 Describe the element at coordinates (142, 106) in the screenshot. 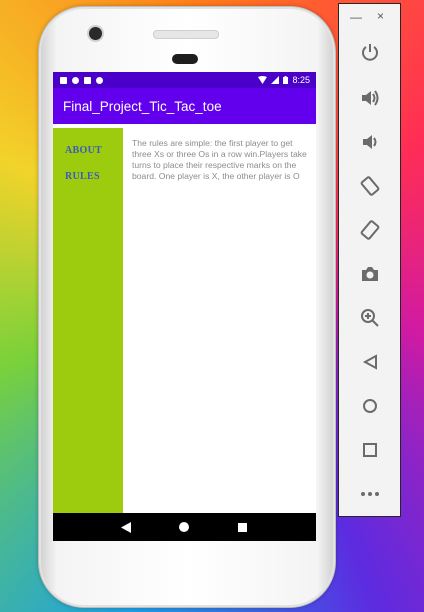

I see `app-title: Final_Project_Tic_Tac_toe` at that location.